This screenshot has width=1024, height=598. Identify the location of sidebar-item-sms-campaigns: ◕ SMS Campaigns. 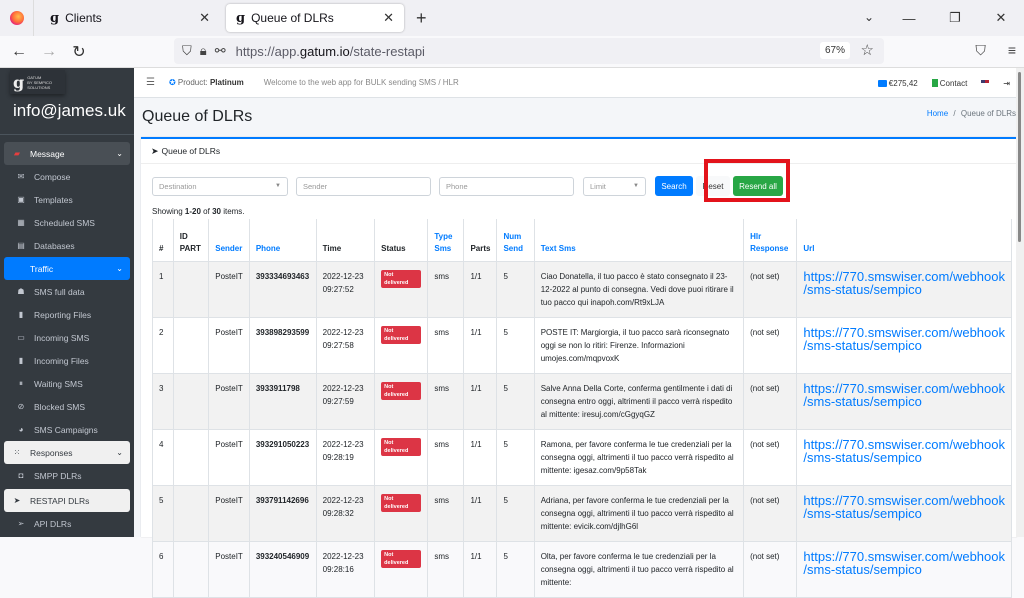
(67, 429).